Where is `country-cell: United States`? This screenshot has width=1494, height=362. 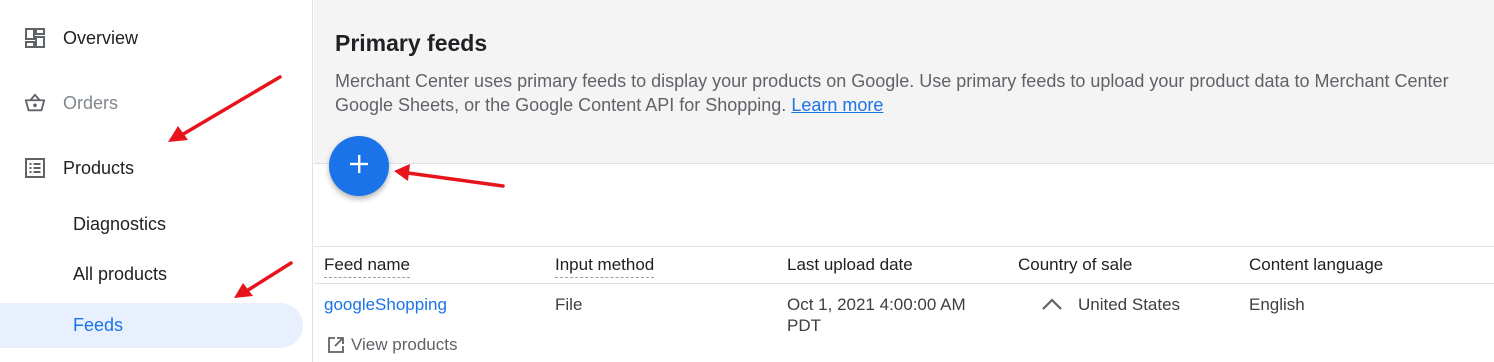 country-cell: United States is located at coordinates (1129, 304).